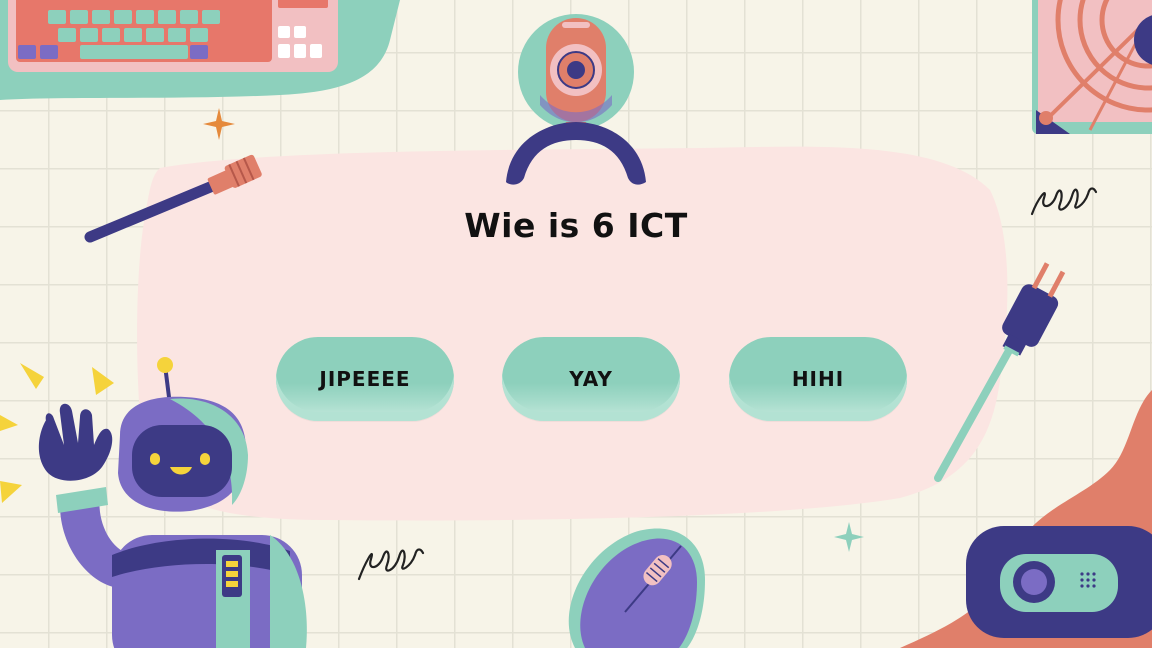  I want to click on answer-button-2: YAY, so click(591, 379).